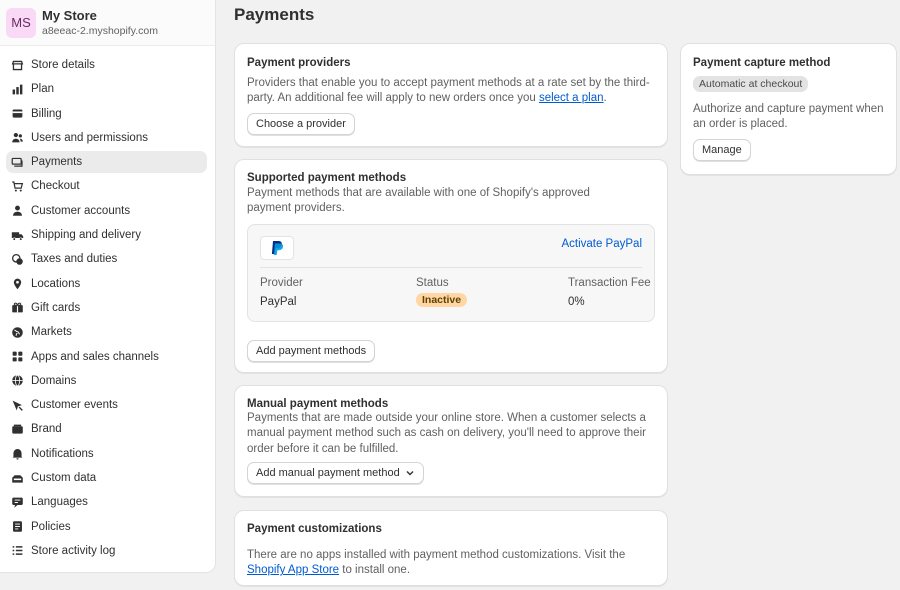 The width and height of the screenshot is (900, 590). What do you see at coordinates (56, 283) in the screenshot?
I see `sidebar-item-label: Locations` at bounding box center [56, 283].